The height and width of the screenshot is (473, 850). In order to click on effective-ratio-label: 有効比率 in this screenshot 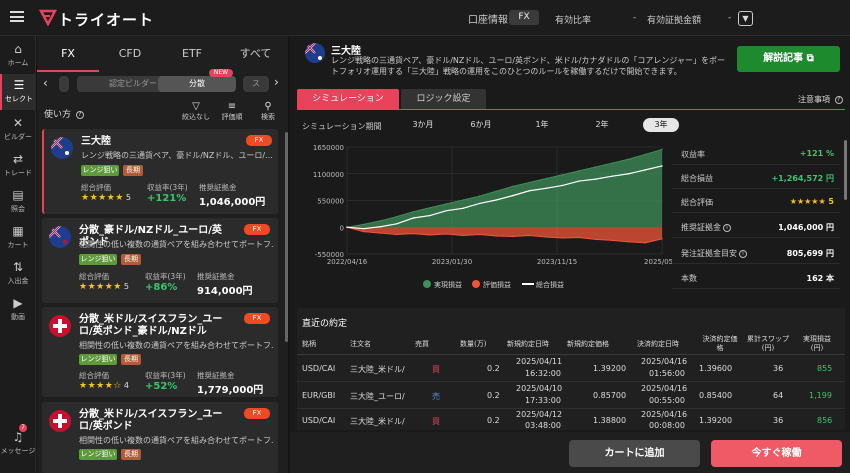, I will do `click(573, 21)`.